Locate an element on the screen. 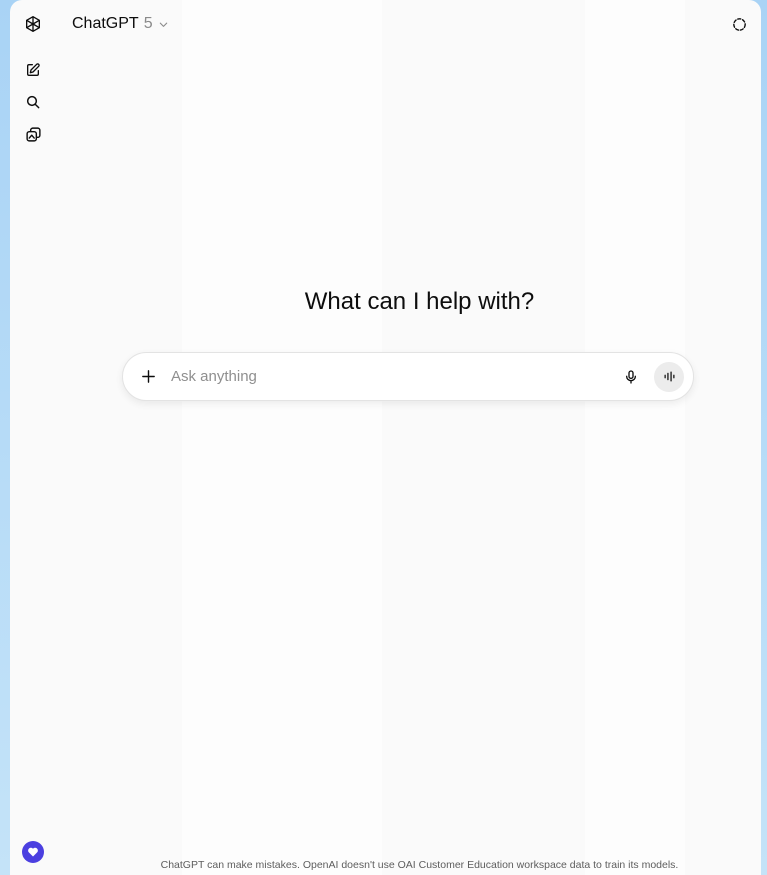  model-switcher: ChatGPT 5 is located at coordinates (120, 24).